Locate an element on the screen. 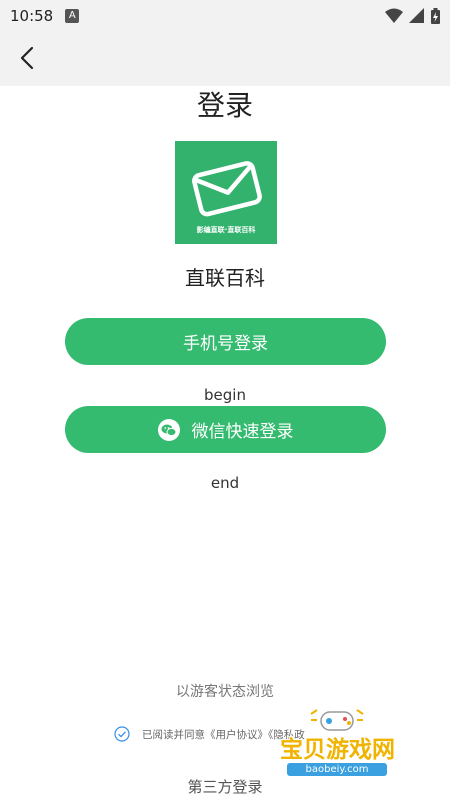 The width and height of the screenshot is (450, 800). app-name: 直联百科 is located at coordinates (225, 278).